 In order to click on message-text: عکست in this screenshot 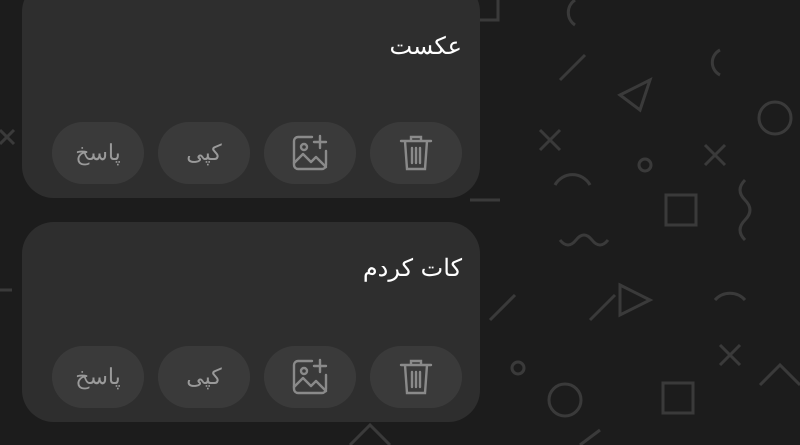, I will do `click(425, 46)`.